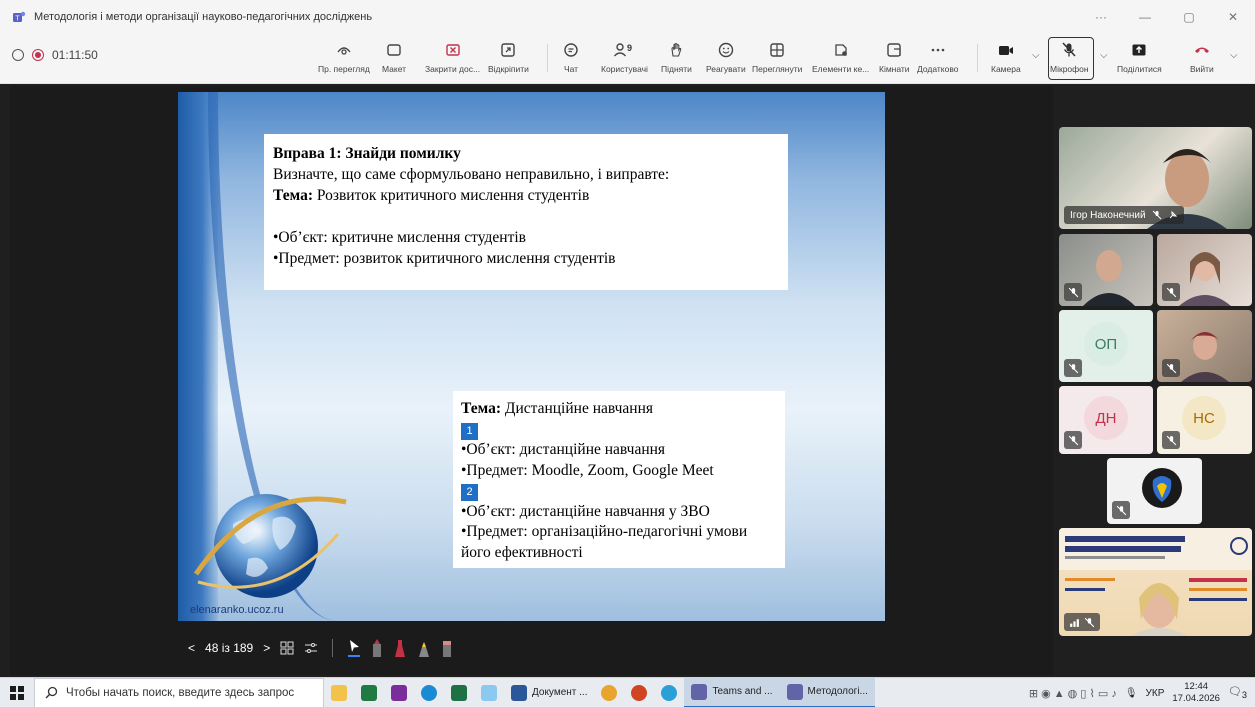 The height and width of the screenshot is (707, 1255). Describe the element at coordinates (344, 51) in the screenshot. I see `eye-icon` at that location.